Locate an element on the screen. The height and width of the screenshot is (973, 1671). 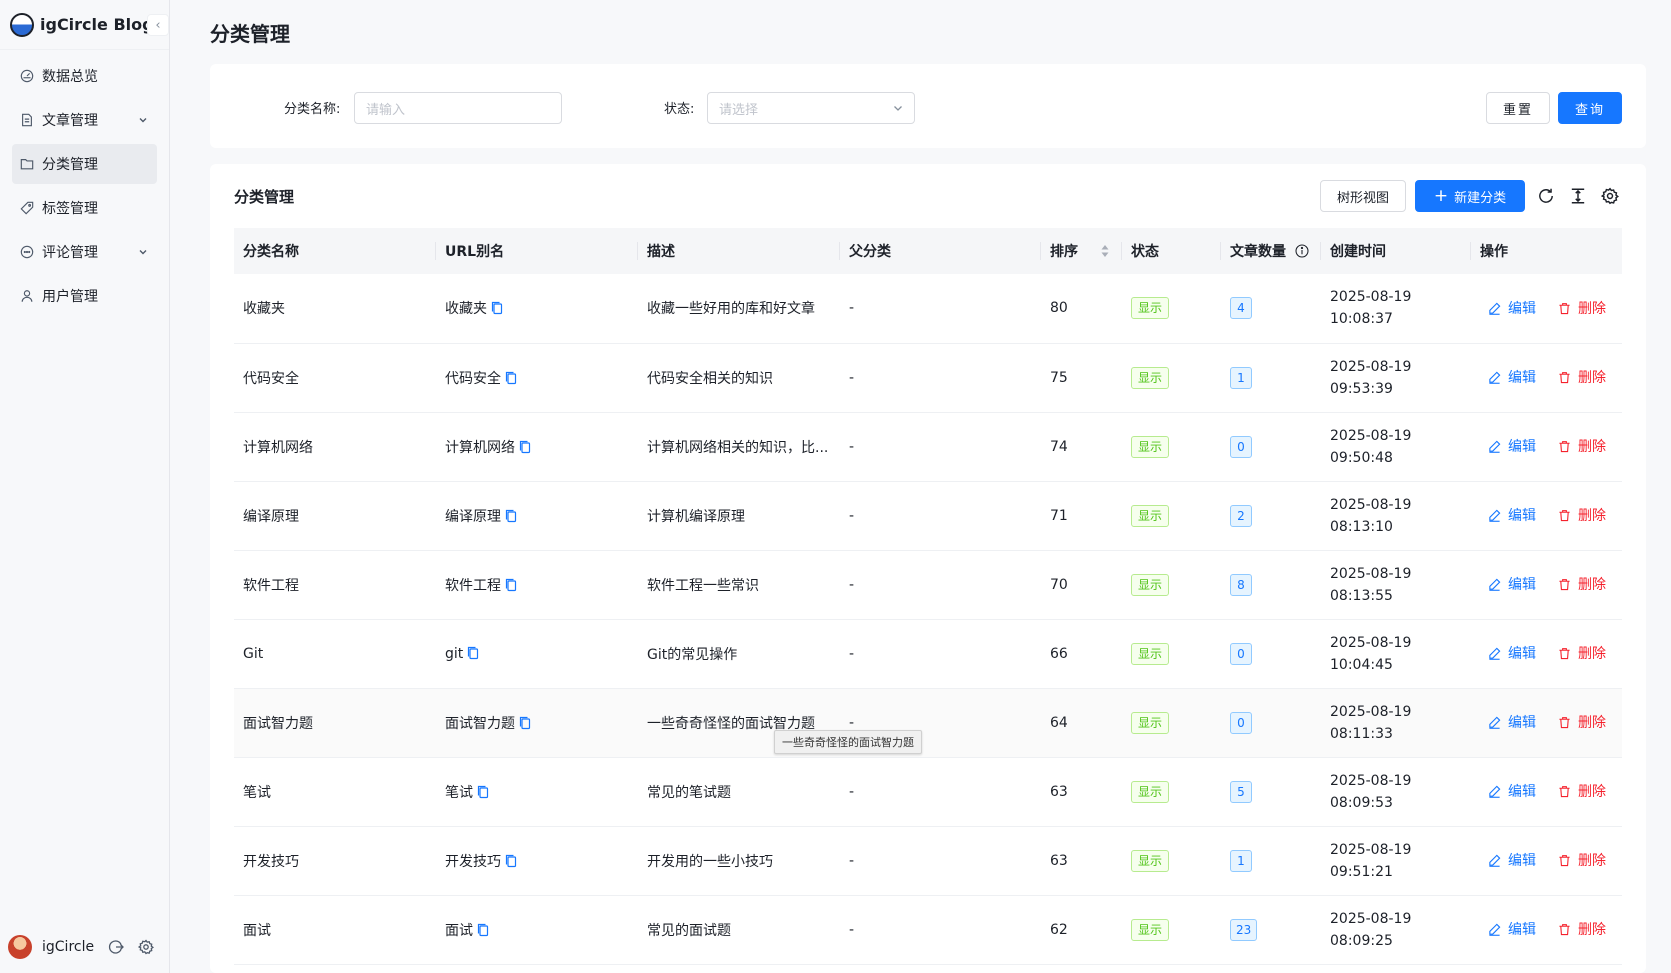
sort-icon is located at coordinates (1105, 251).